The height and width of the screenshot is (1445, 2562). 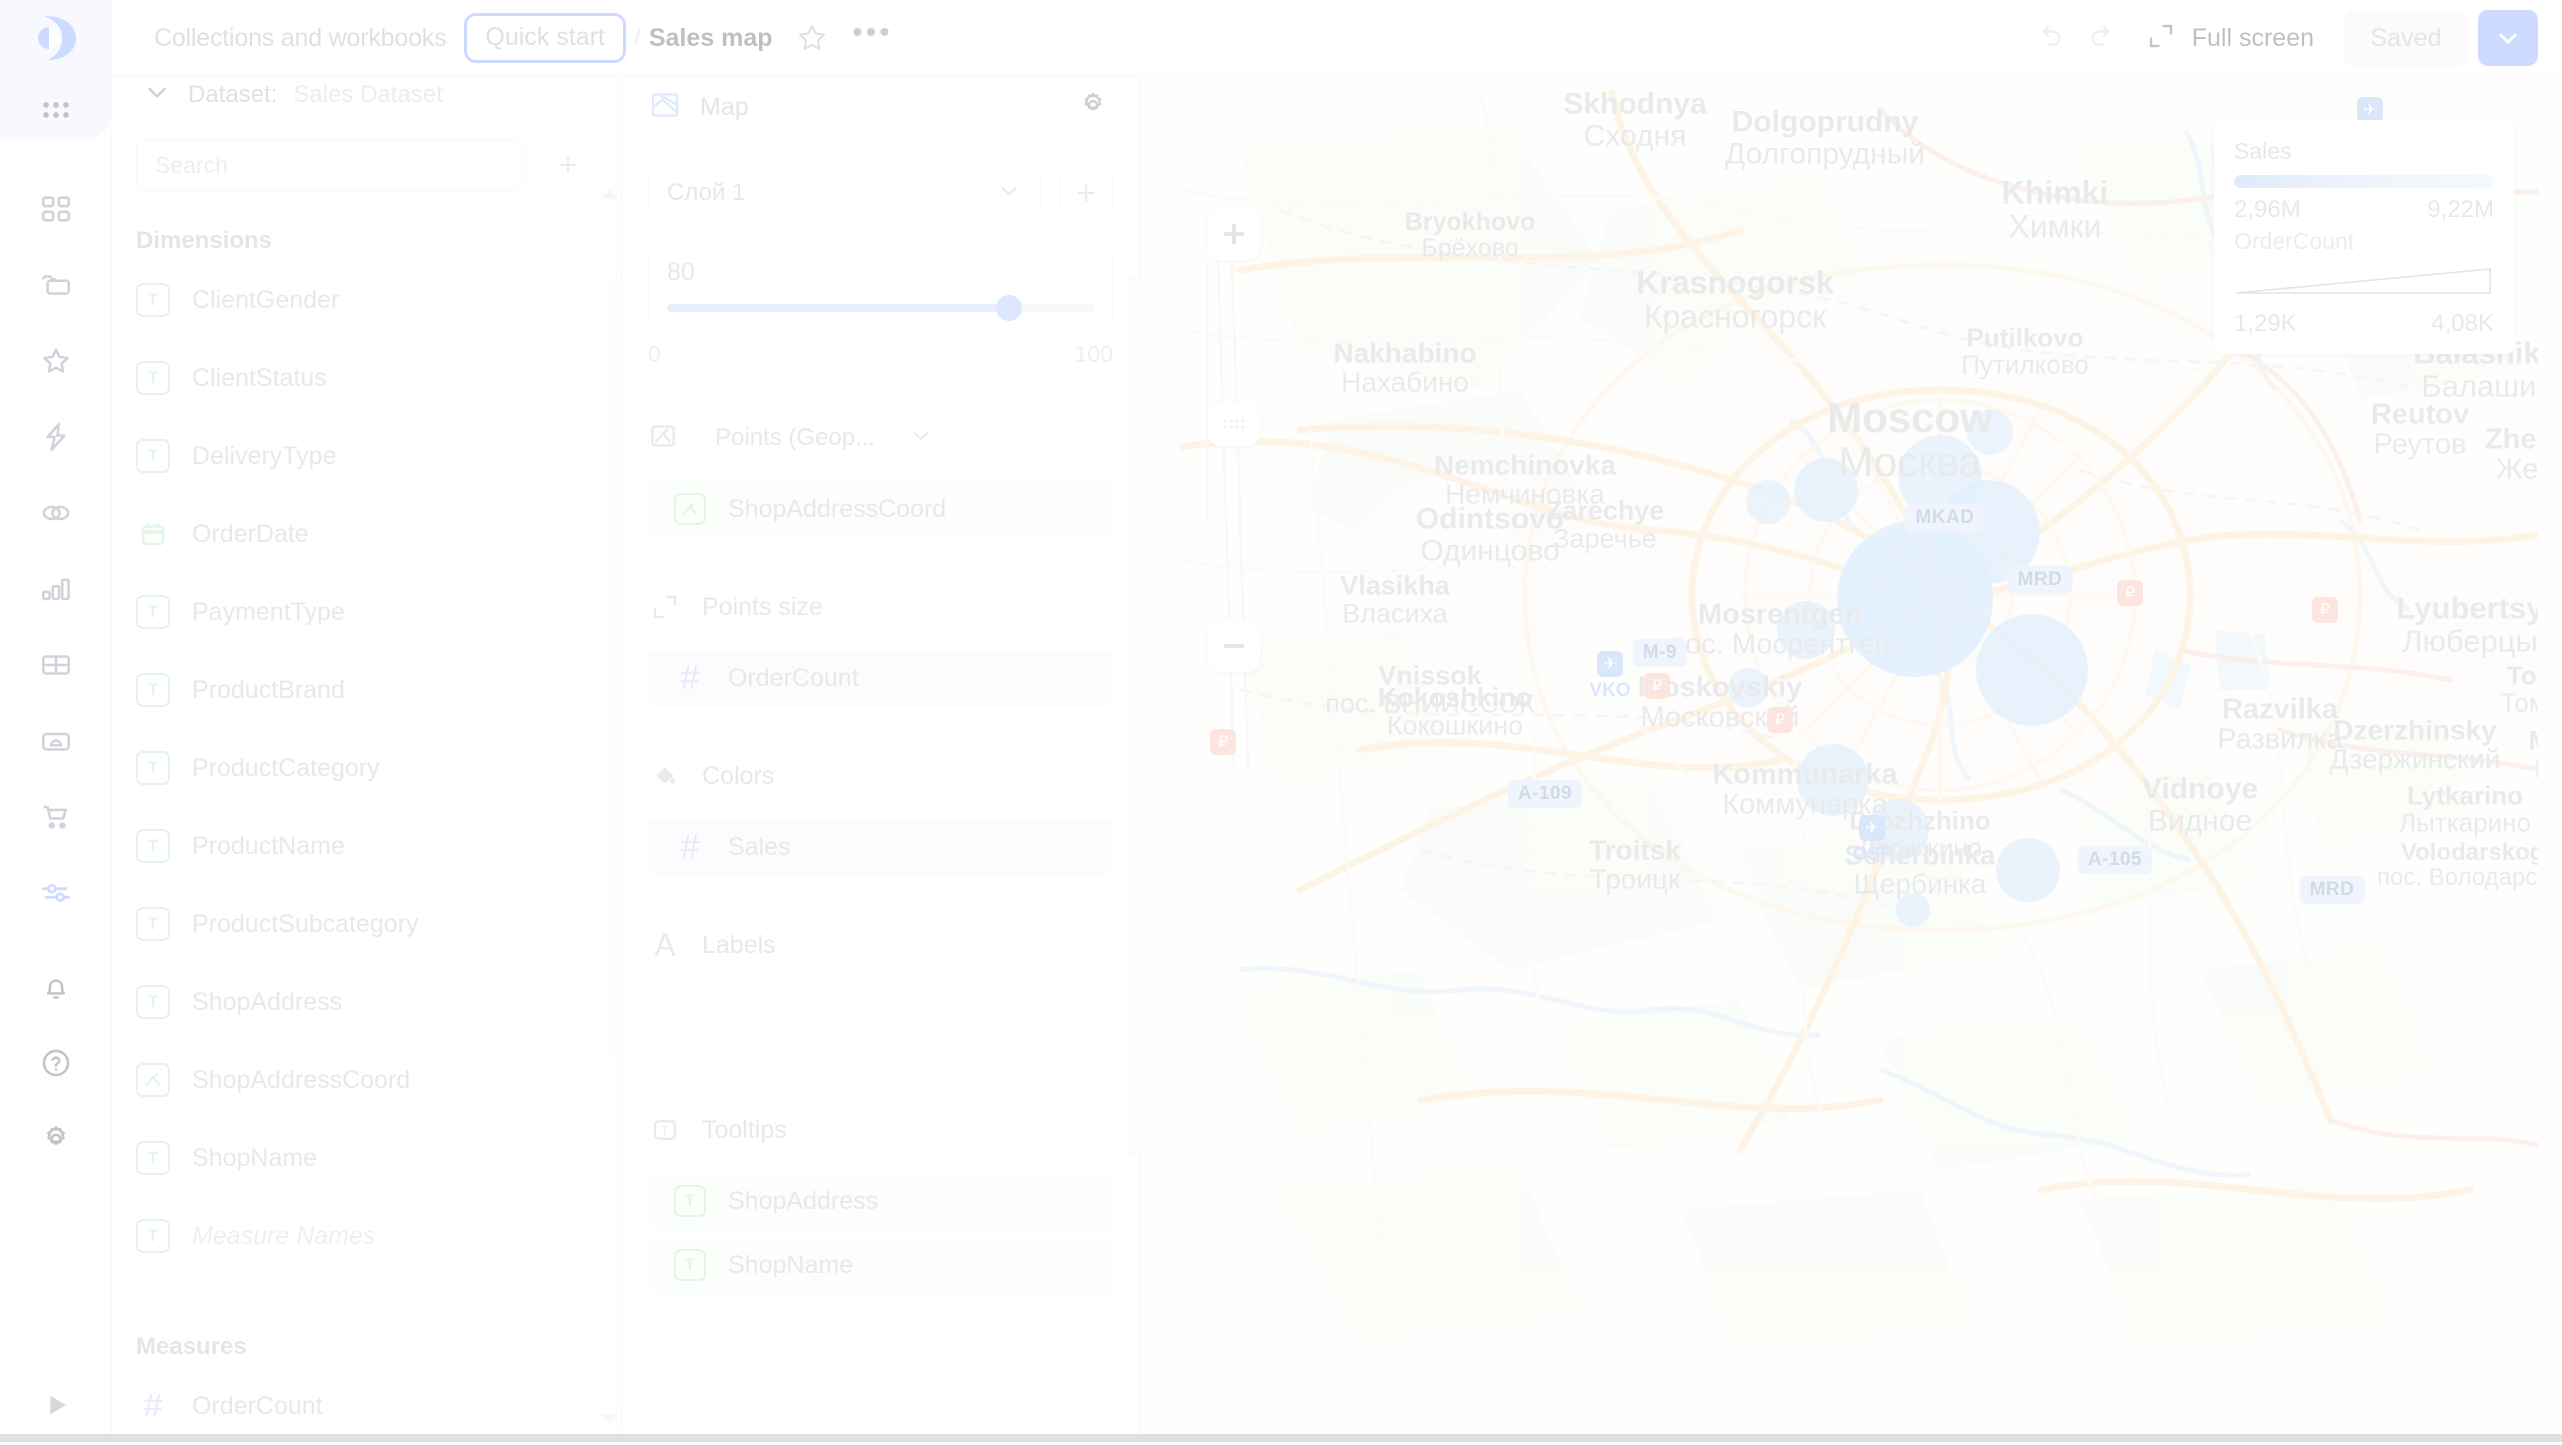 What do you see at coordinates (880, 1201) in the screenshot?
I see `shelf-chip: TShopAddress` at bounding box center [880, 1201].